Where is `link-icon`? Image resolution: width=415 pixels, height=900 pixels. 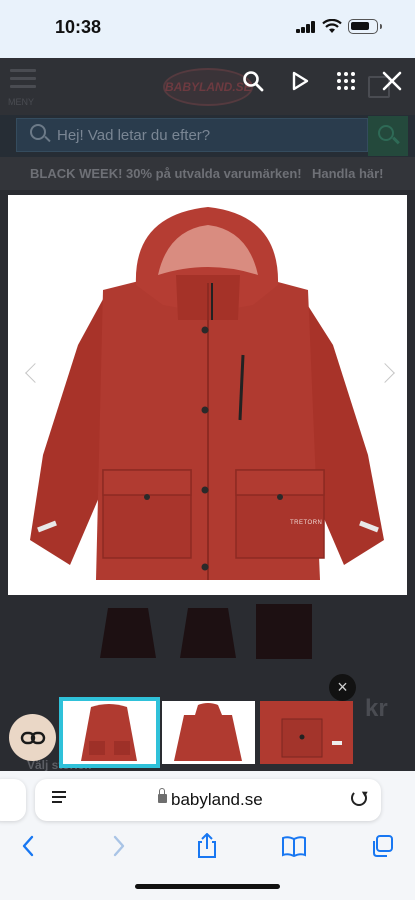 link-icon is located at coordinates (32, 737).